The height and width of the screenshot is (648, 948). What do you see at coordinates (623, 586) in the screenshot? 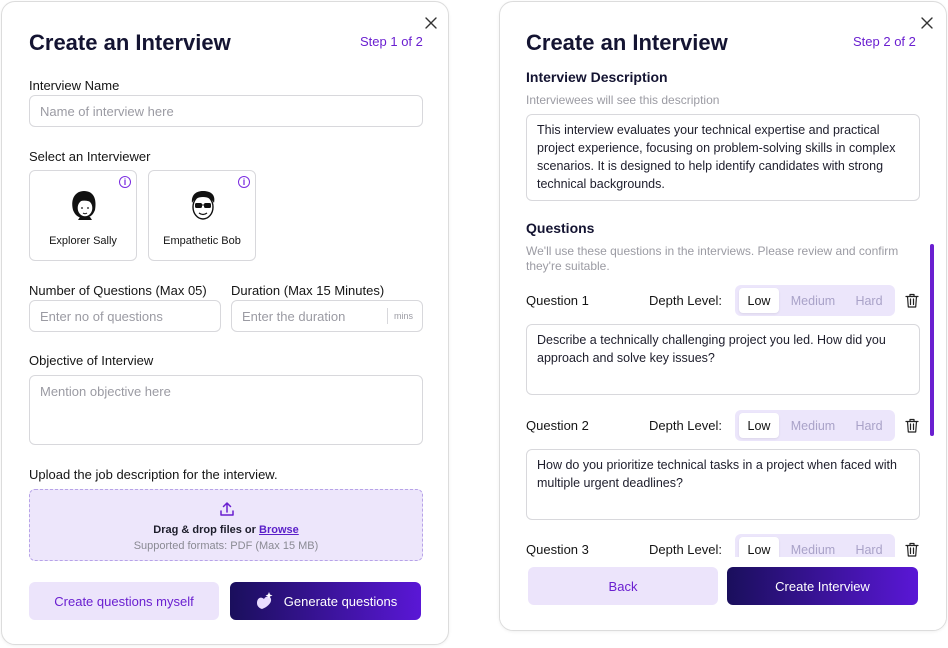
I see `back-button: Back` at bounding box center [623, 586].